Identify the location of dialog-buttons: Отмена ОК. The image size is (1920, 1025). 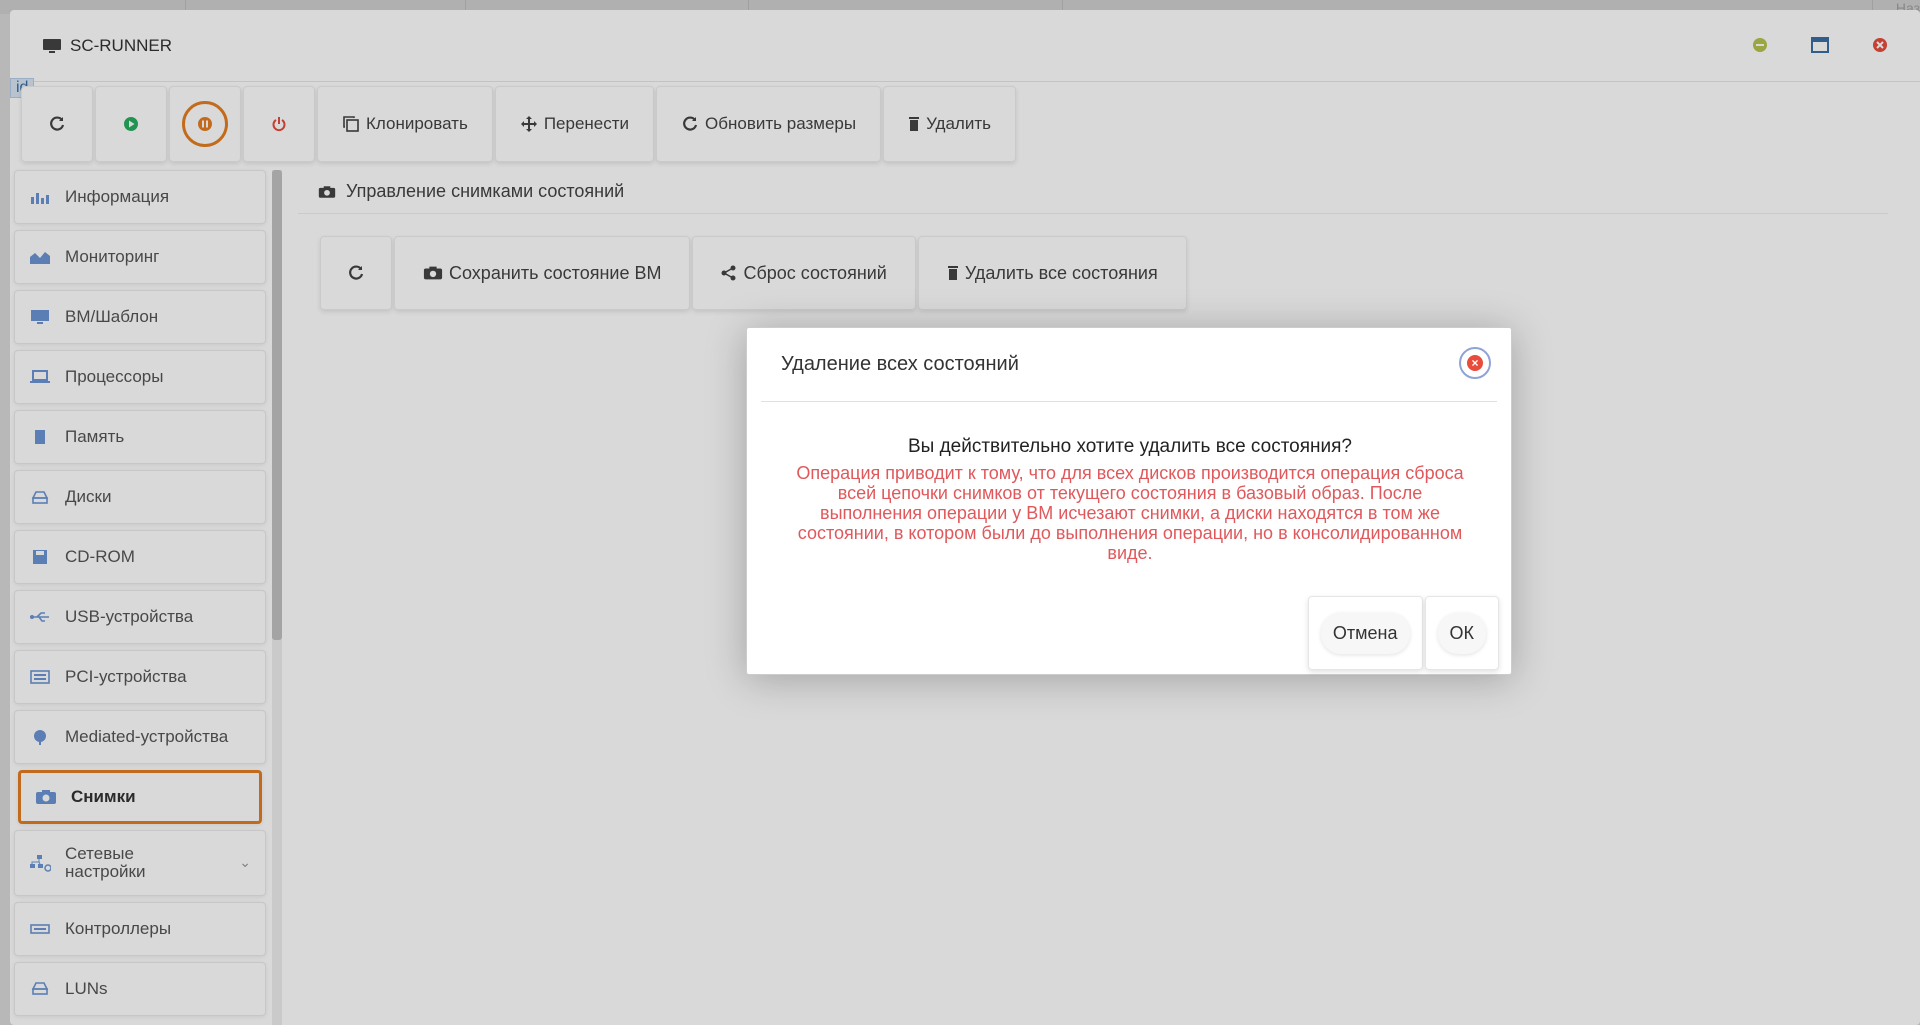
(1403, 633).